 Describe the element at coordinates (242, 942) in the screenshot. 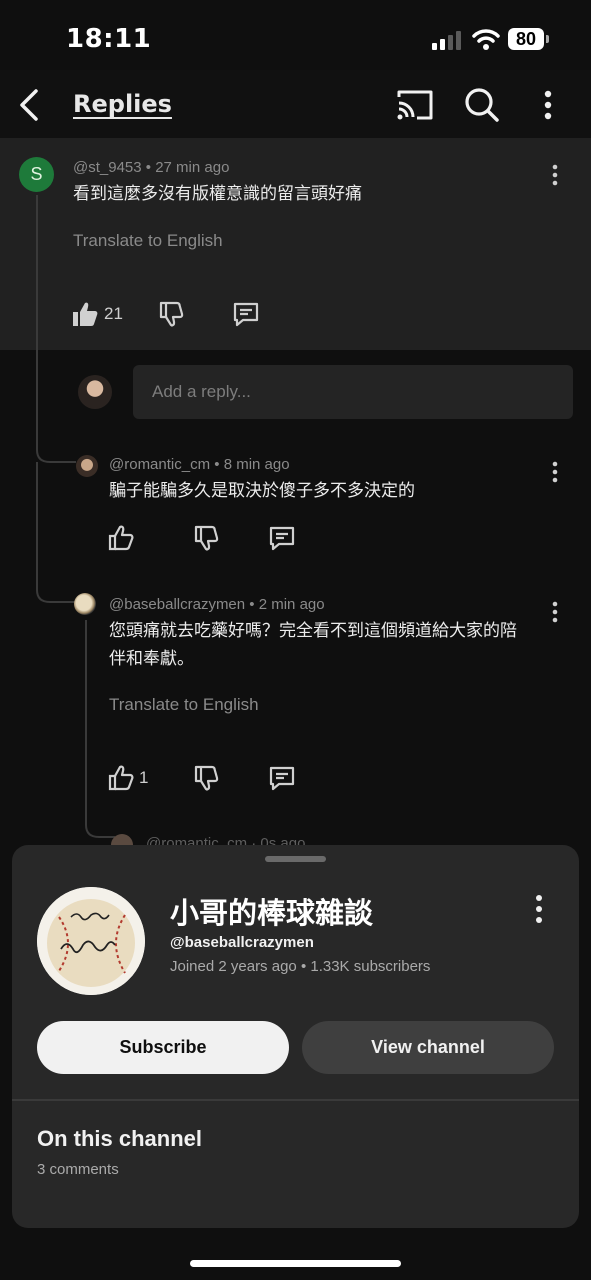

I see `channel-handle: @baseballcrazymen` at that location.